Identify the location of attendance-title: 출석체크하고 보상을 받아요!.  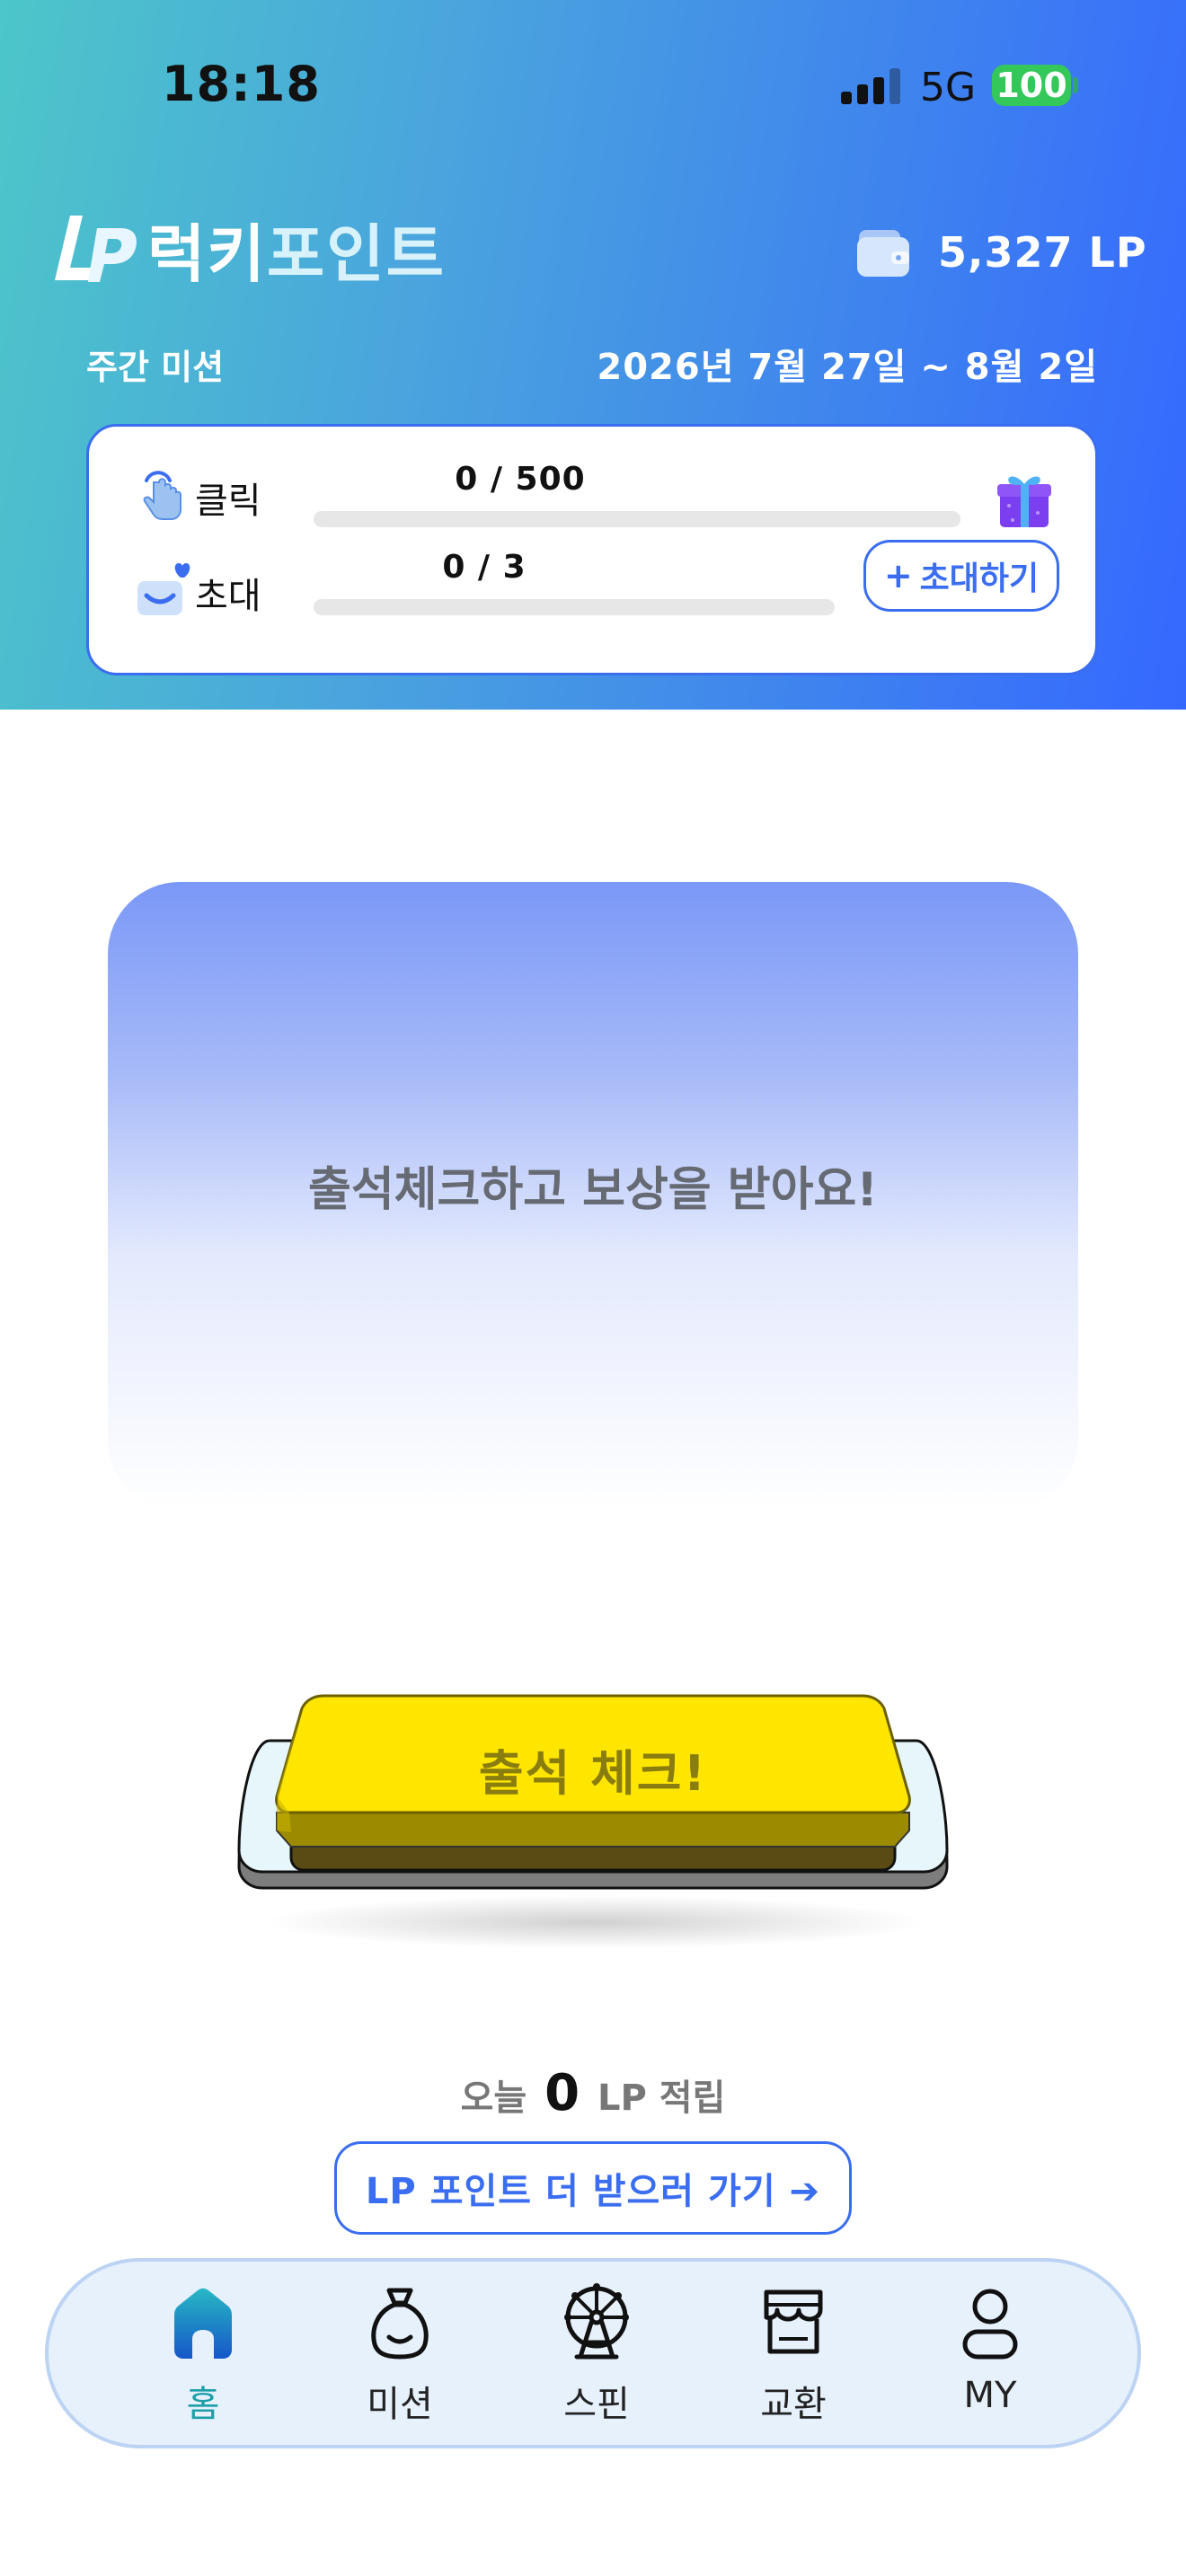
(592, 1190).